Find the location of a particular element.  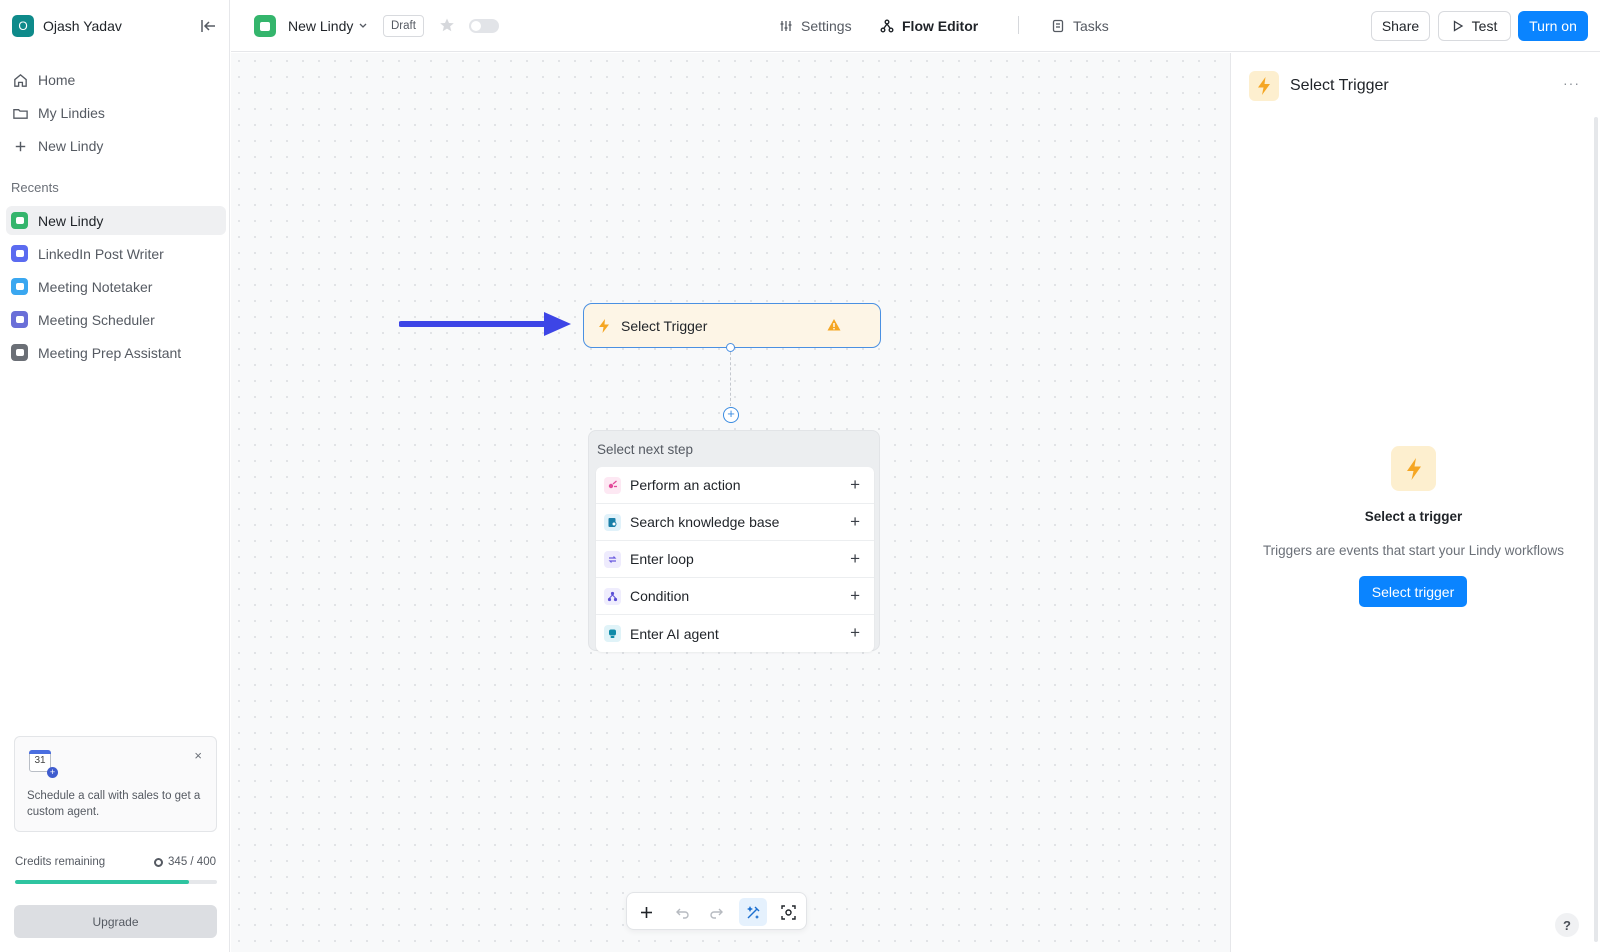

tab-tasks: Tasks is located at coordinates (1080, 26).